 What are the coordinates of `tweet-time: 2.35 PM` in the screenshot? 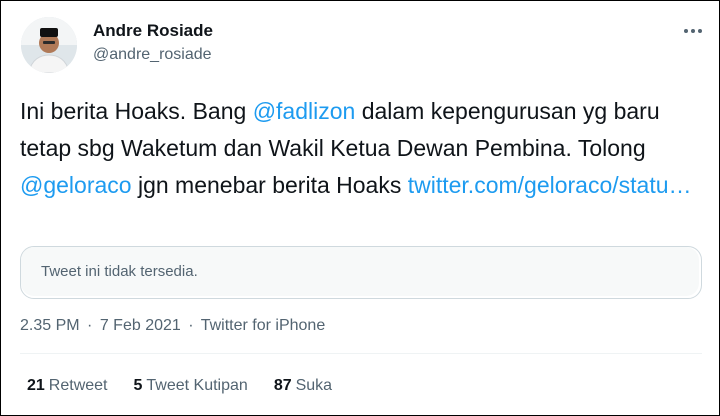 It's located at (50, 325).